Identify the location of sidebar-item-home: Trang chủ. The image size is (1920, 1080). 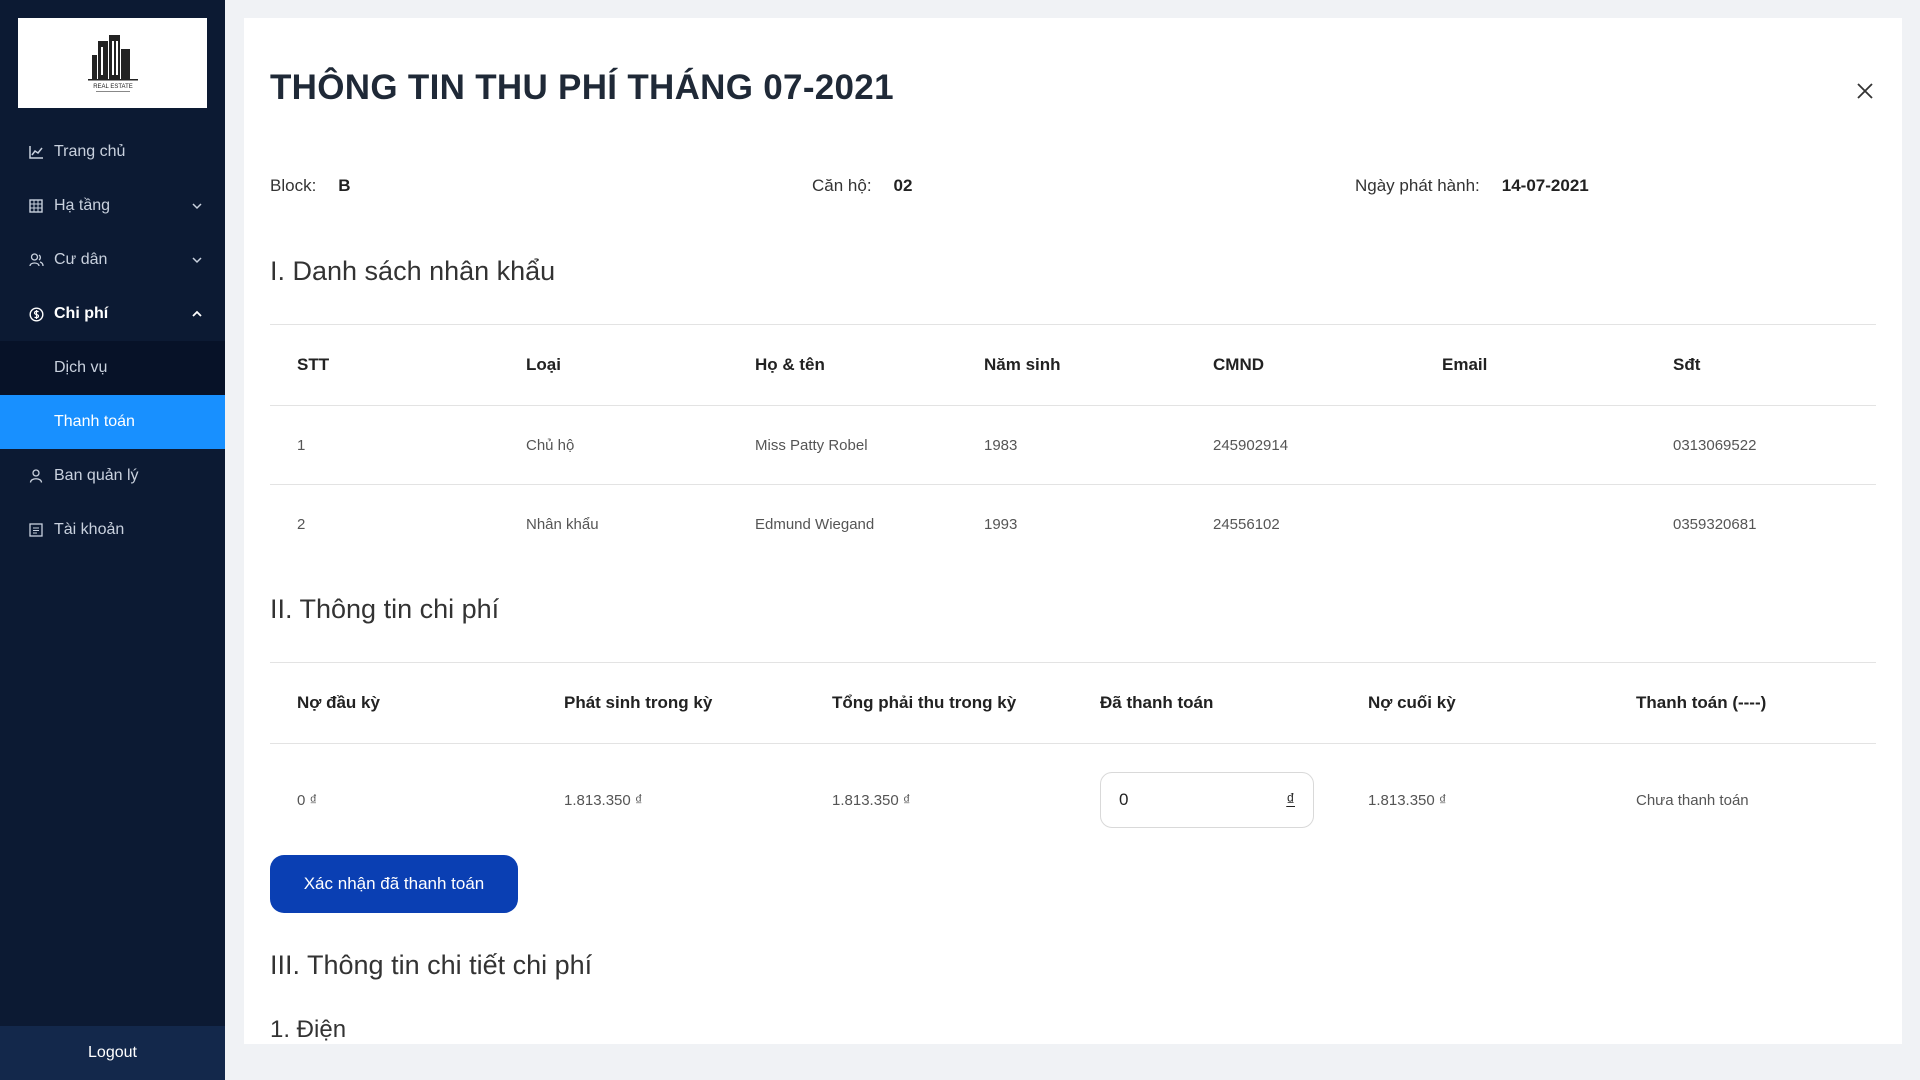
(112, 152).